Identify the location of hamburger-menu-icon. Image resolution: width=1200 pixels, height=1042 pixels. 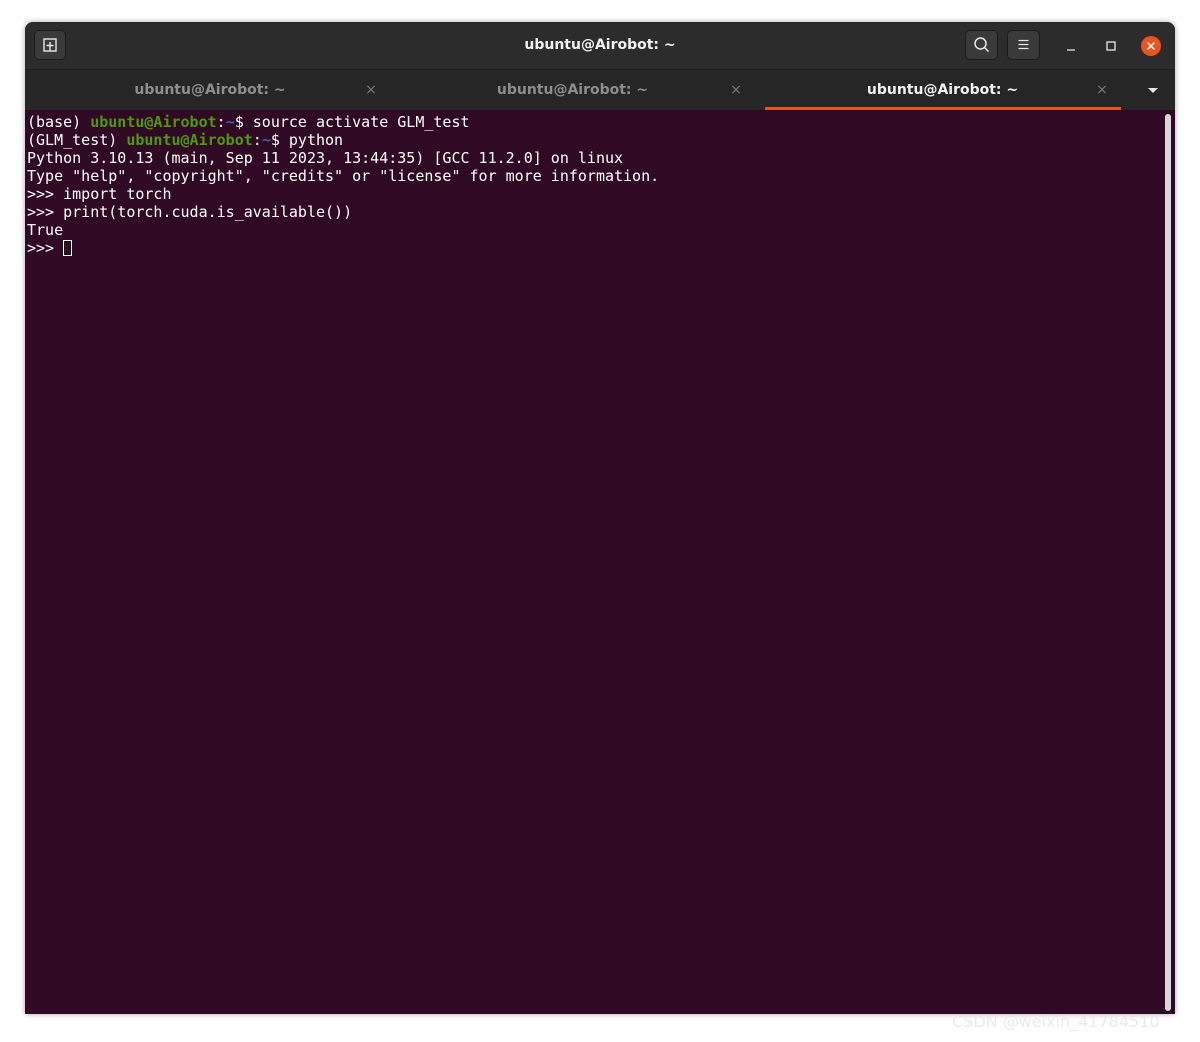
(1023, 44).